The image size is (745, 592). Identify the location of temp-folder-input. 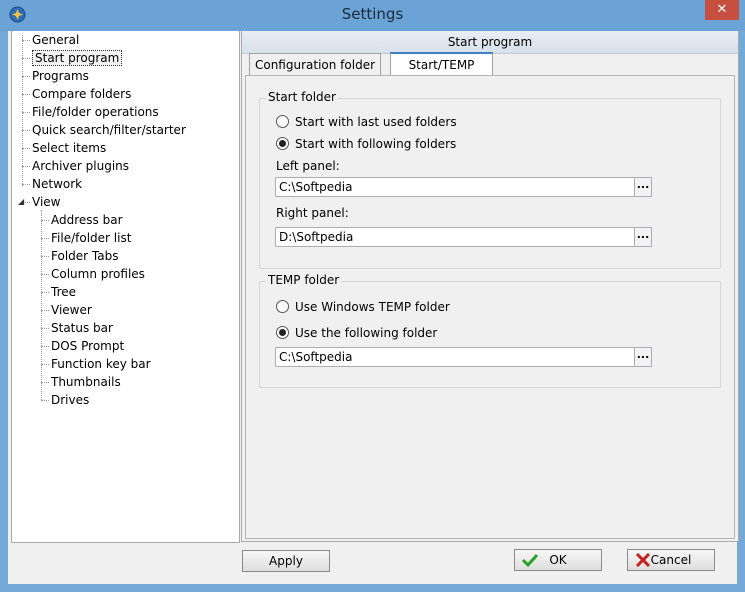
(454, 357).